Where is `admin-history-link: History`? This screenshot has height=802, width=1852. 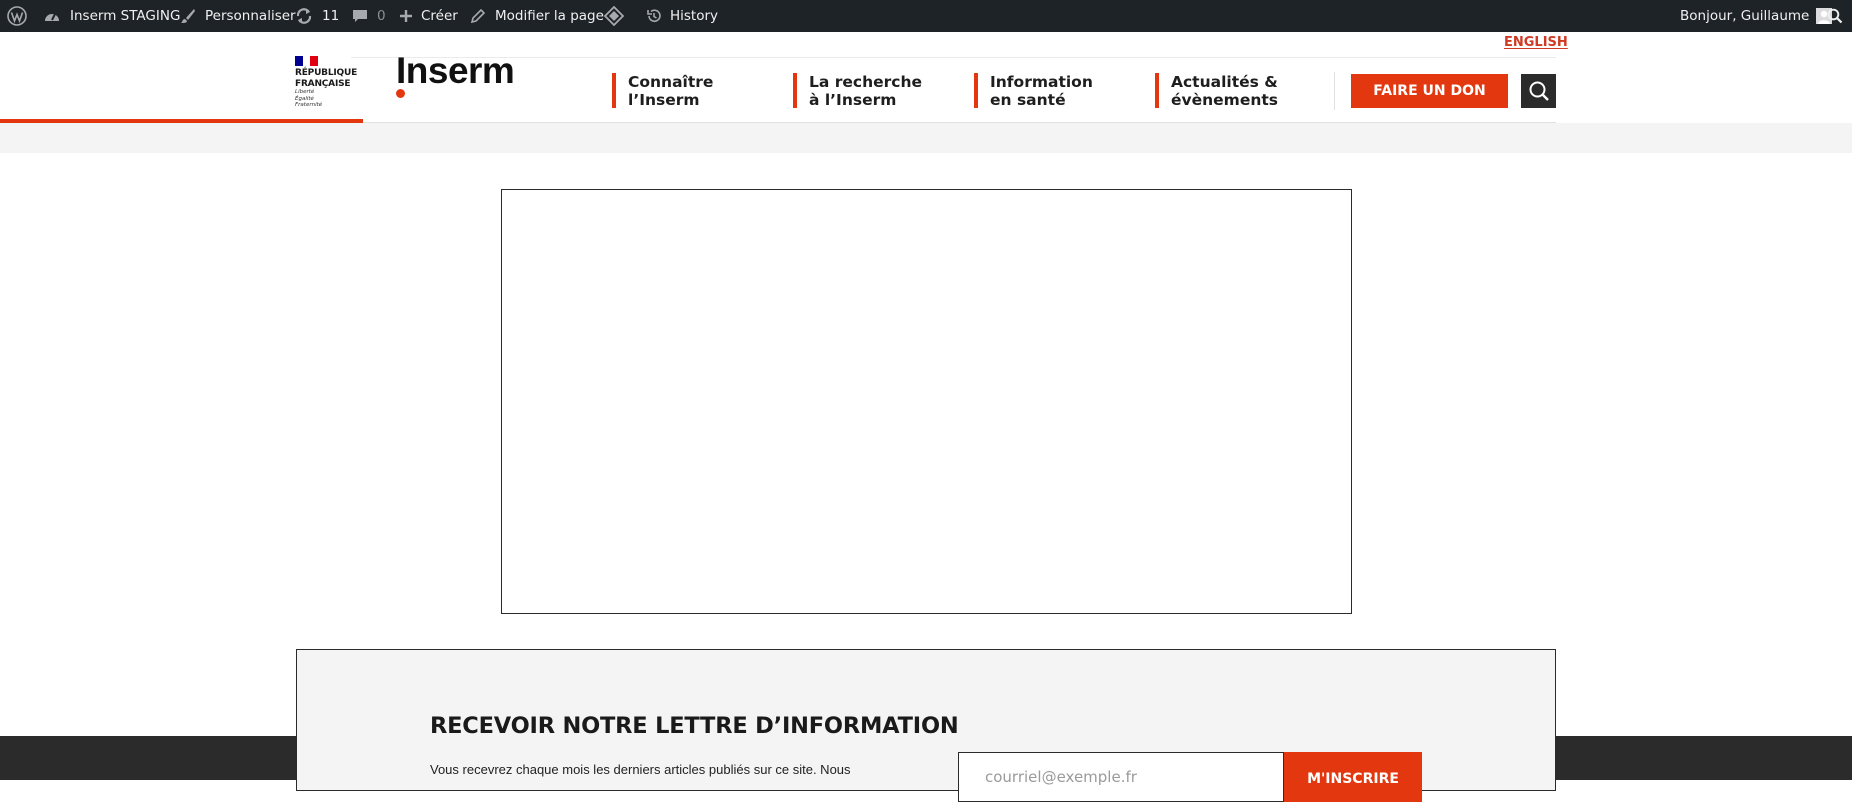 admin-history-link: History is located at coordinates (682, 16).